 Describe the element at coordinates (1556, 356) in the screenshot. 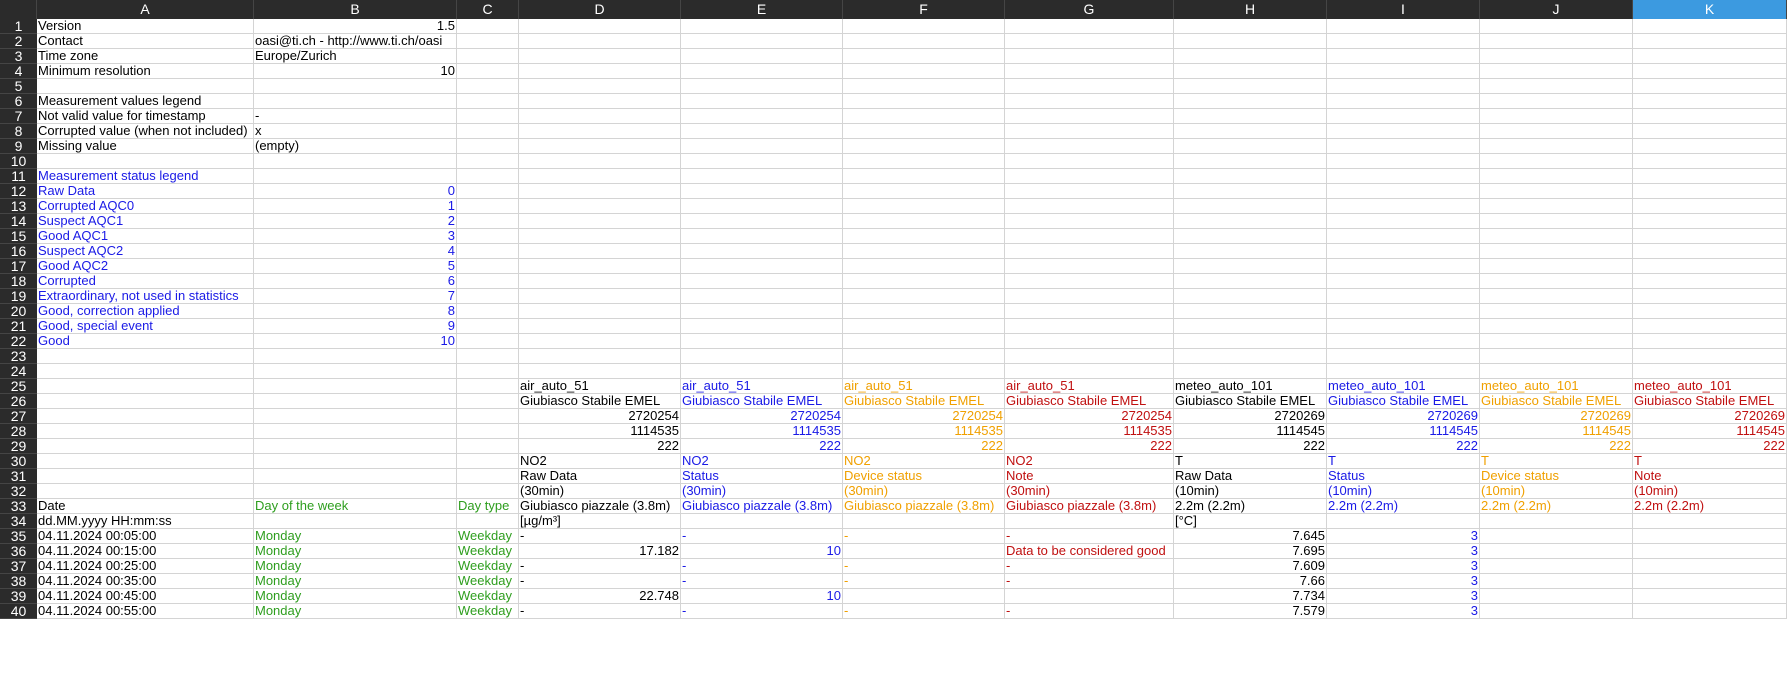

I see `cell-j23` at that location.